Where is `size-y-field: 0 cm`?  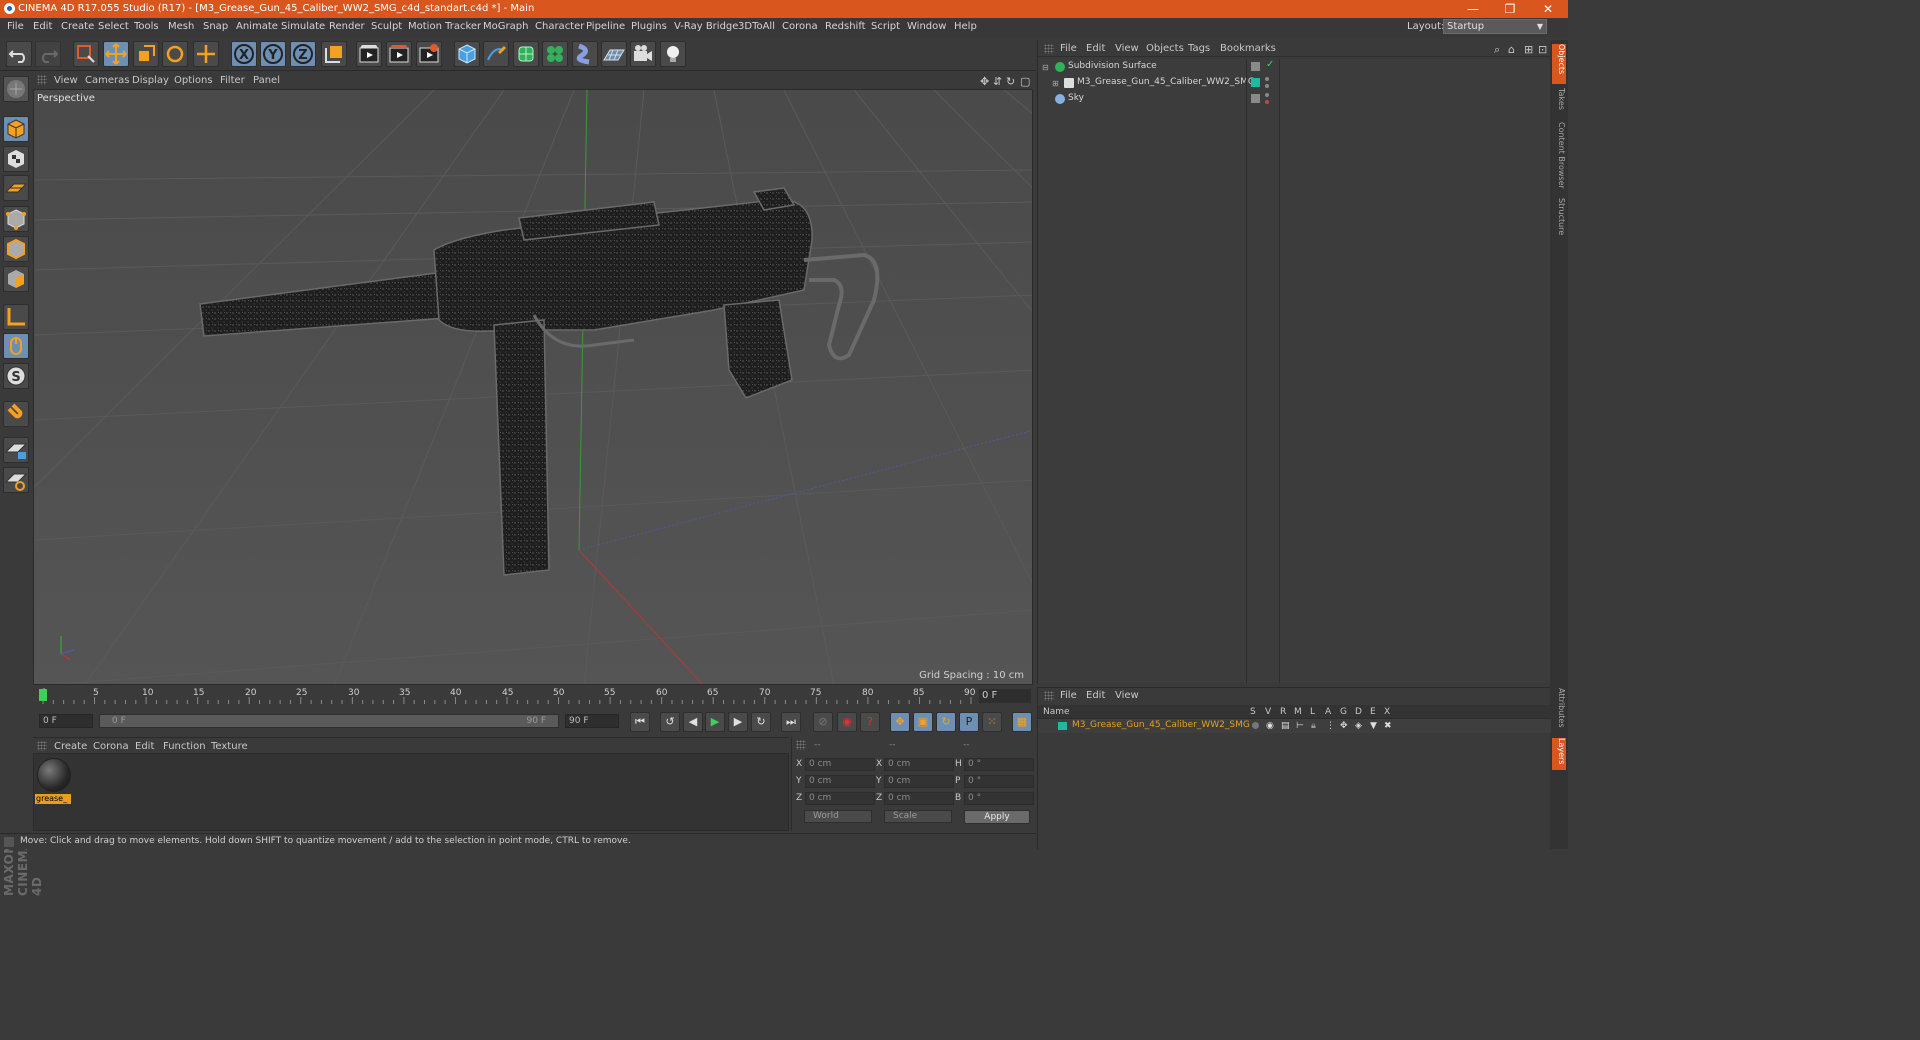 size-y-field: 0 cm is located at coordinates (919, 781).